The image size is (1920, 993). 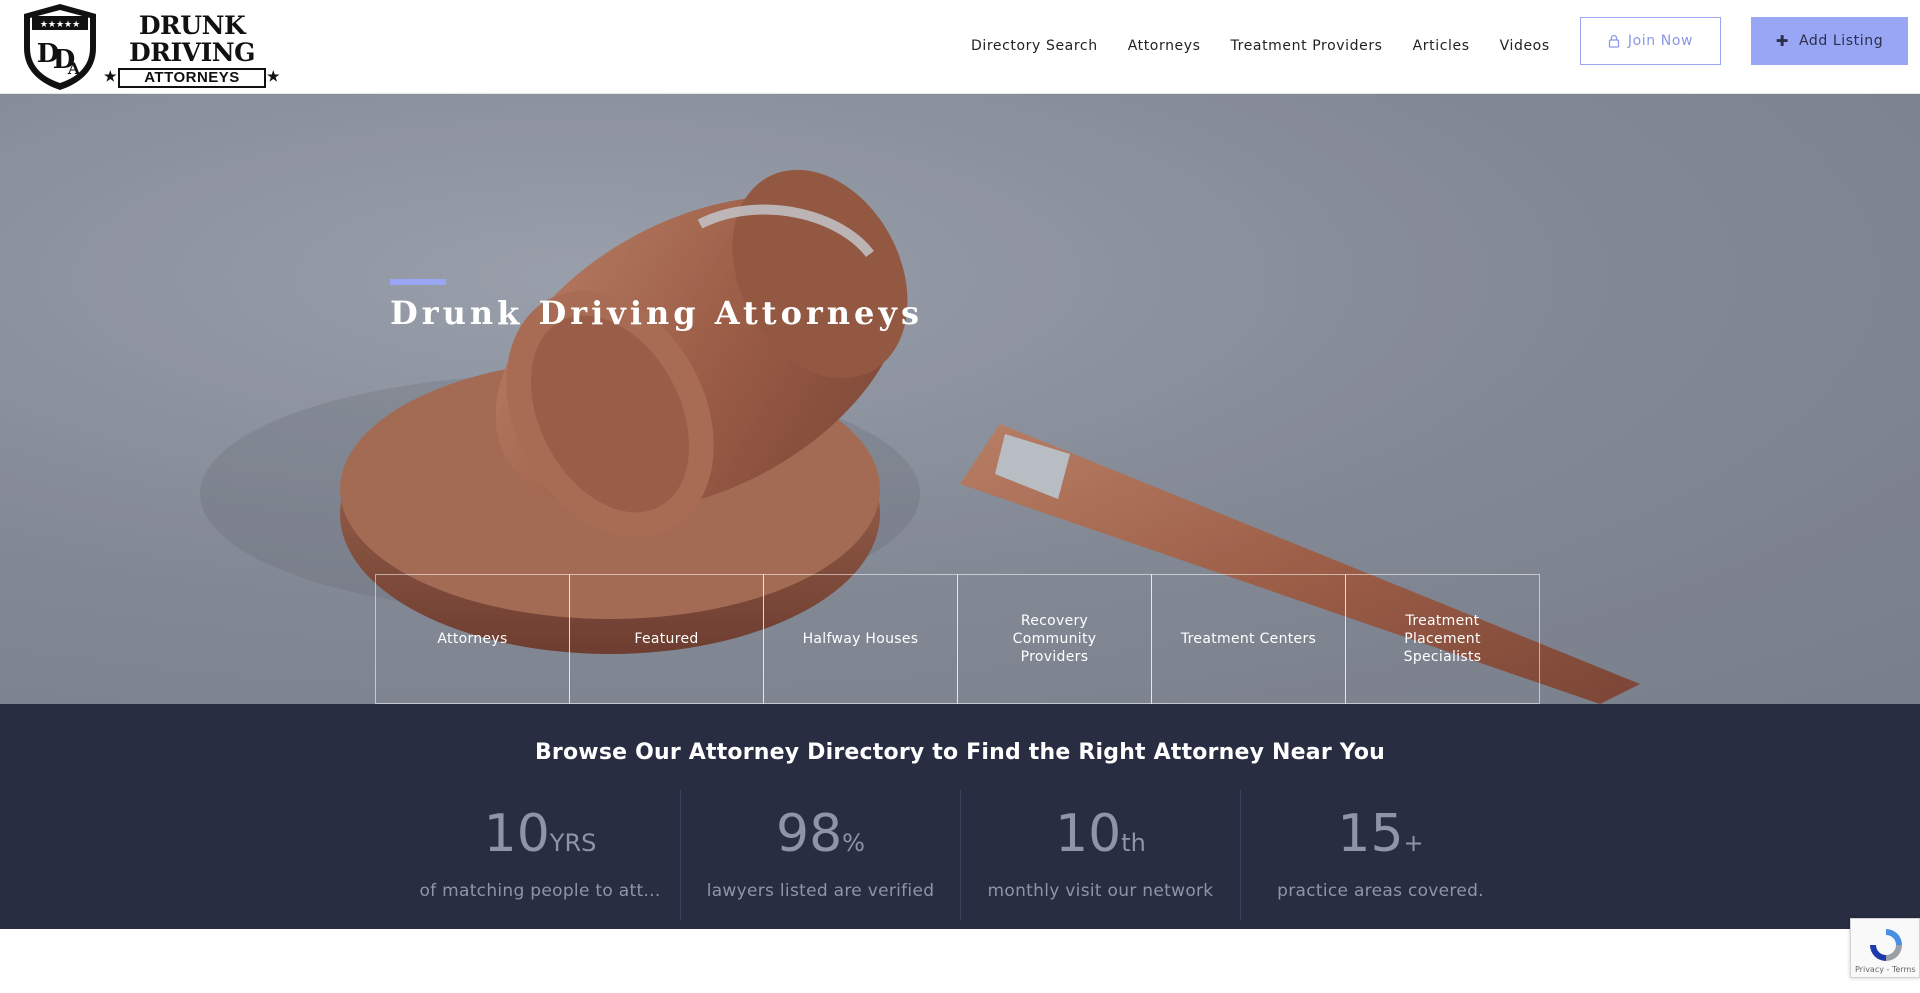 I want to click on nav-articles: Articles, so click(x=1441, y=46).